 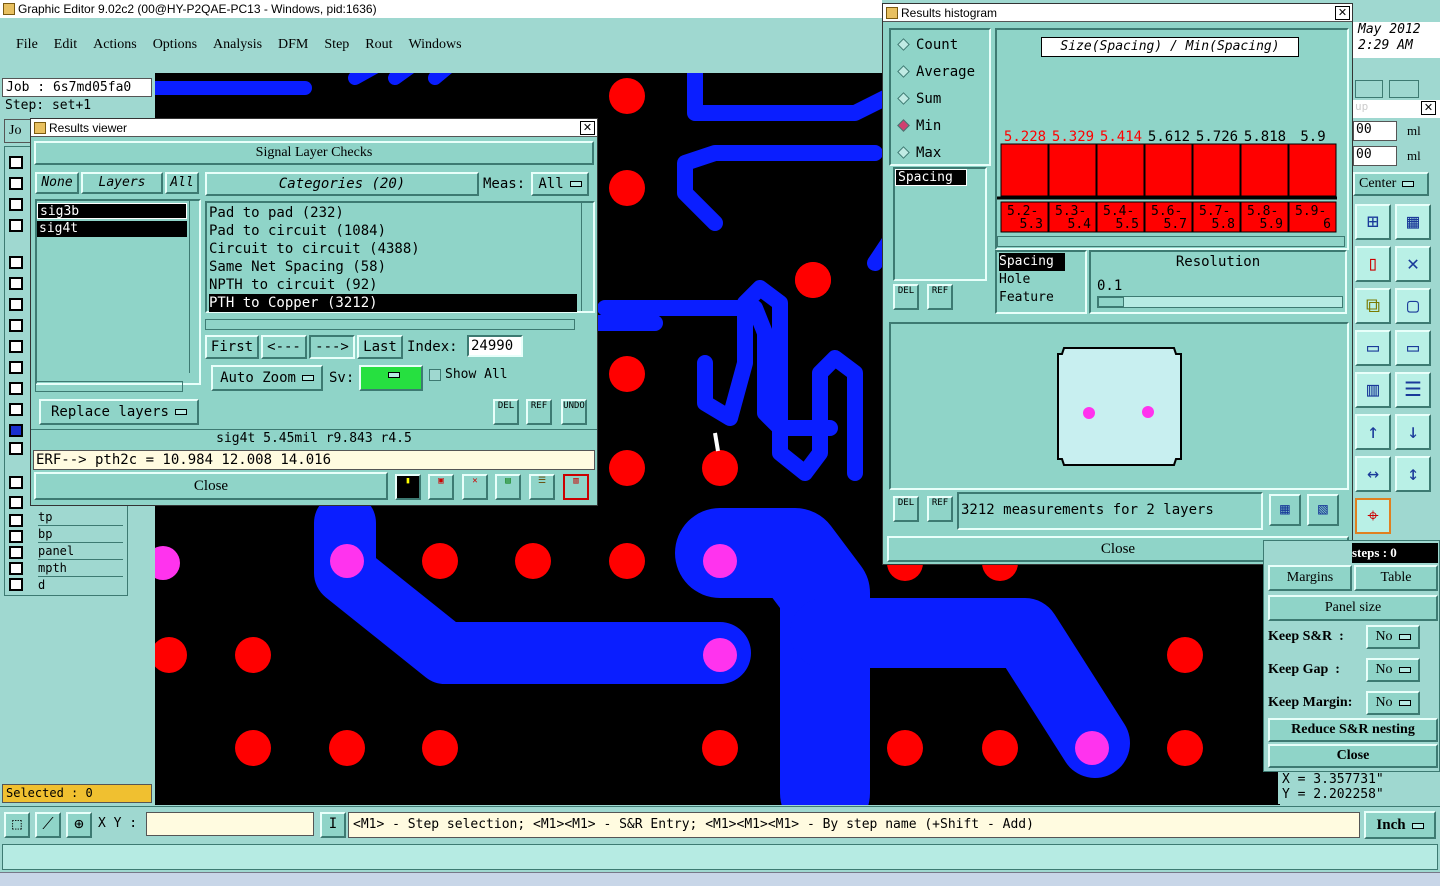 What do you see at coordinates (435, 375) in the screenshot?
I see `show-all-checkbox` at bounding box center [435, 375].